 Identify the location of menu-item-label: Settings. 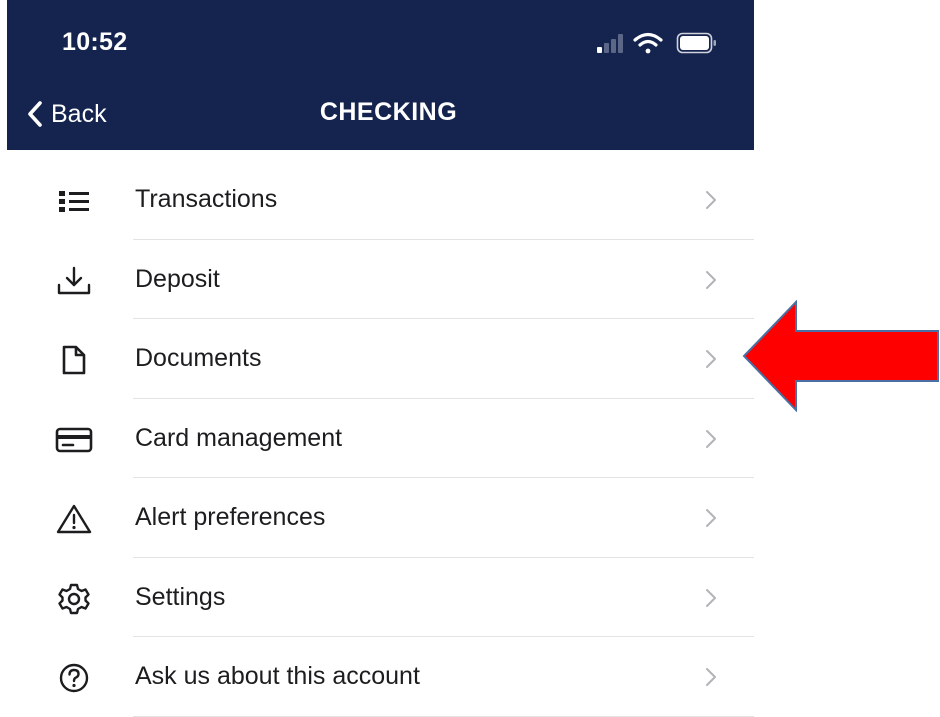
(180, 596).